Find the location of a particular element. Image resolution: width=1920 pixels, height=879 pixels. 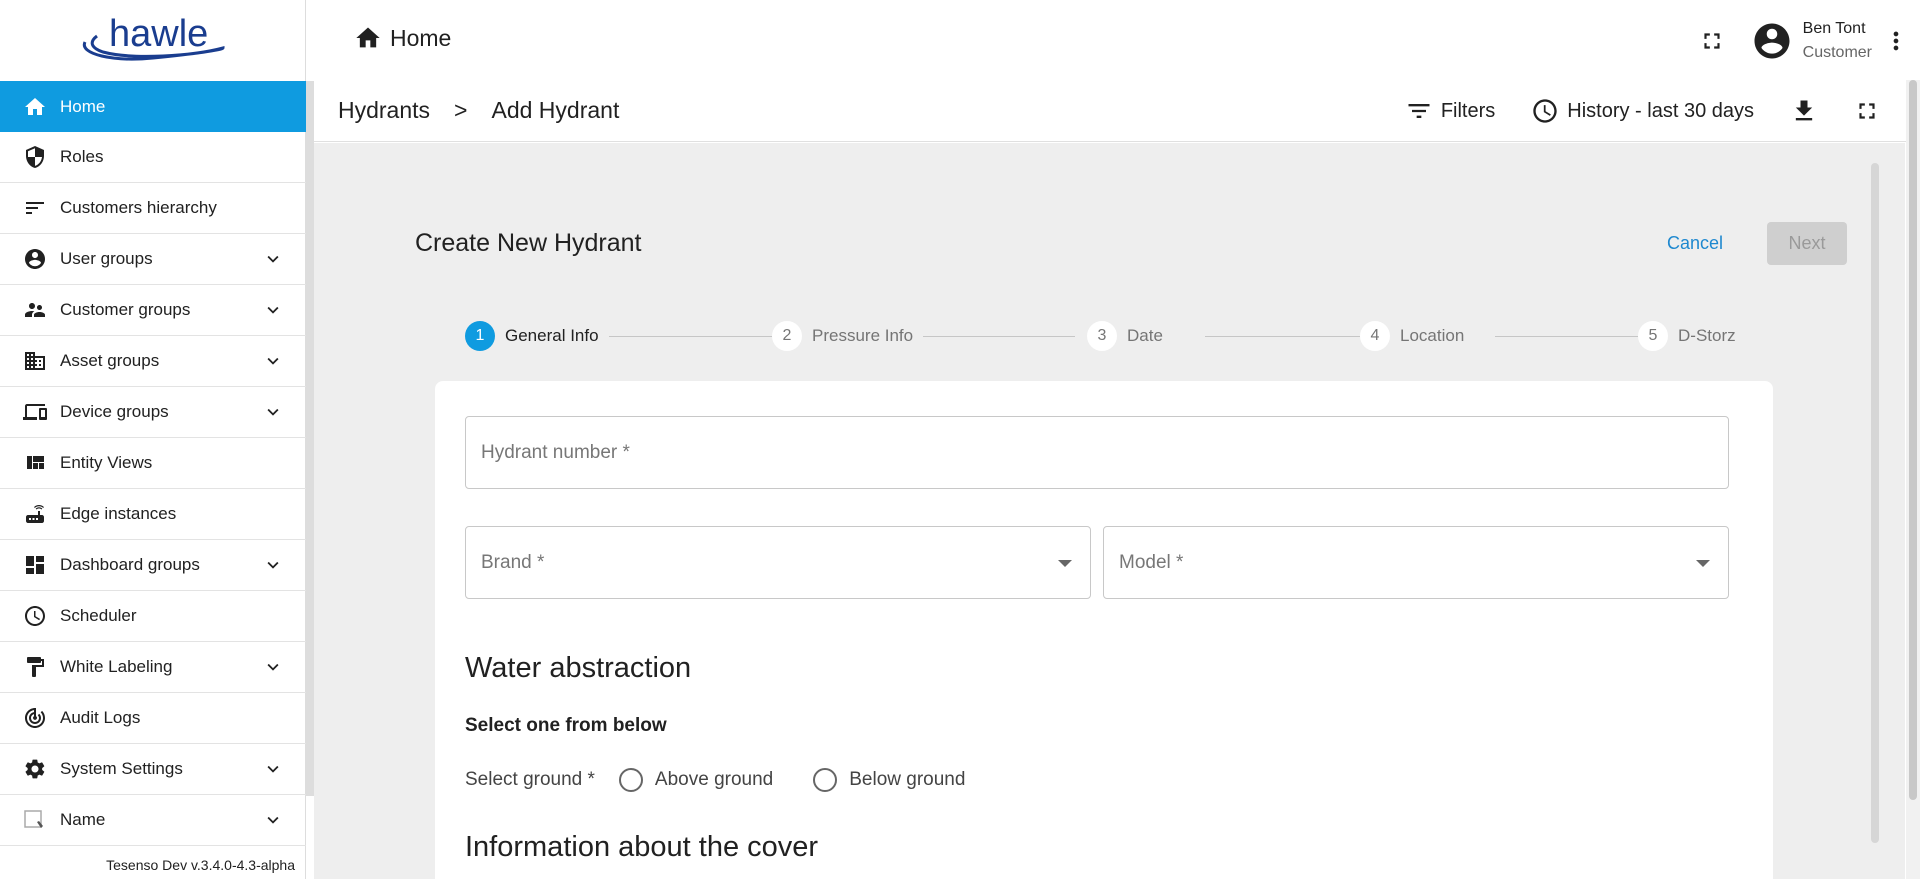

brand-select: Brand * is located at coordinates (778, 562).